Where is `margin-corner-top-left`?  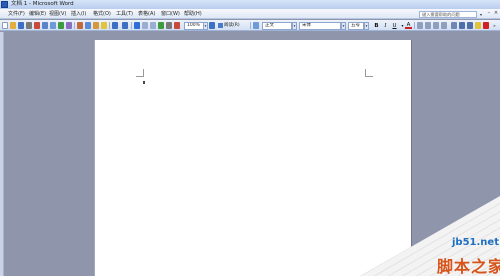
margin-corner-top-left is located at coordinates (140, 73).